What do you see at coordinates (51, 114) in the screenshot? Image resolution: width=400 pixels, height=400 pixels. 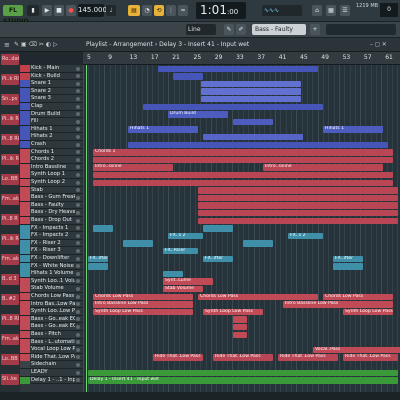 I see `track-header: Drum Build` at bounding box center [51, 114].